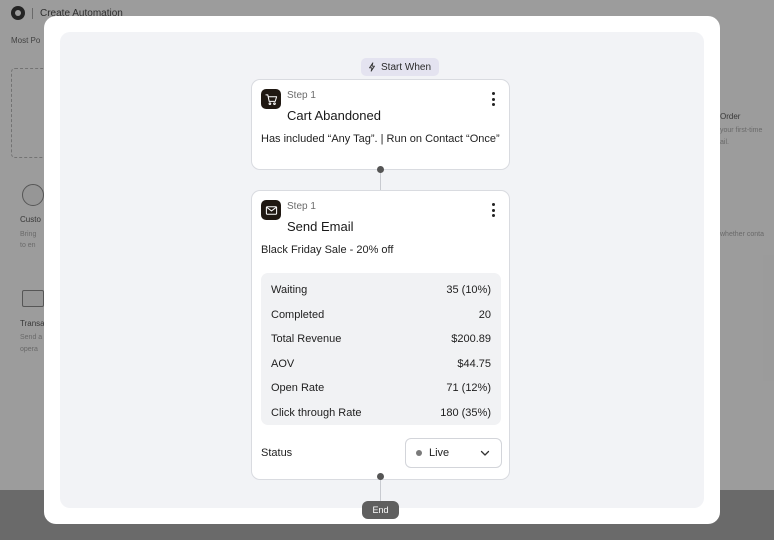 Image resolution: width=774 pixels, height=540 pixels. I want to click on stat-row-waiting: Waiting 35 (10%), so click(381, 290).